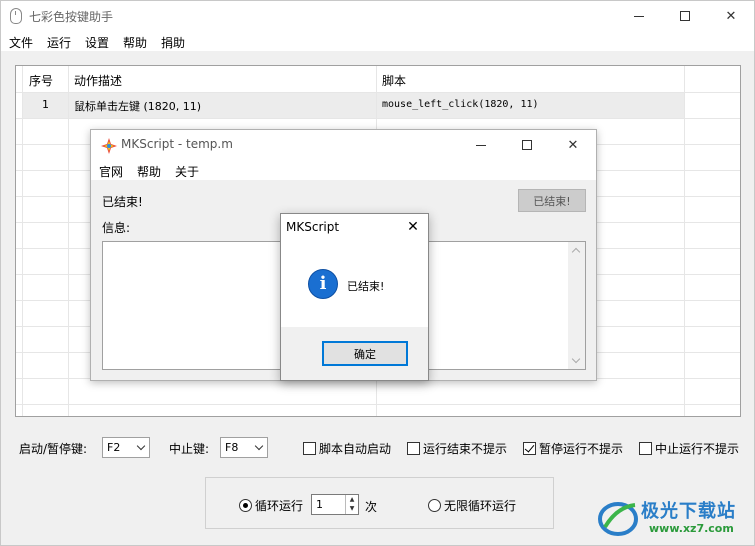 This screenshot has width=755, height=546. I want to click on dialog-message: 已结束!, so click(366, 286).